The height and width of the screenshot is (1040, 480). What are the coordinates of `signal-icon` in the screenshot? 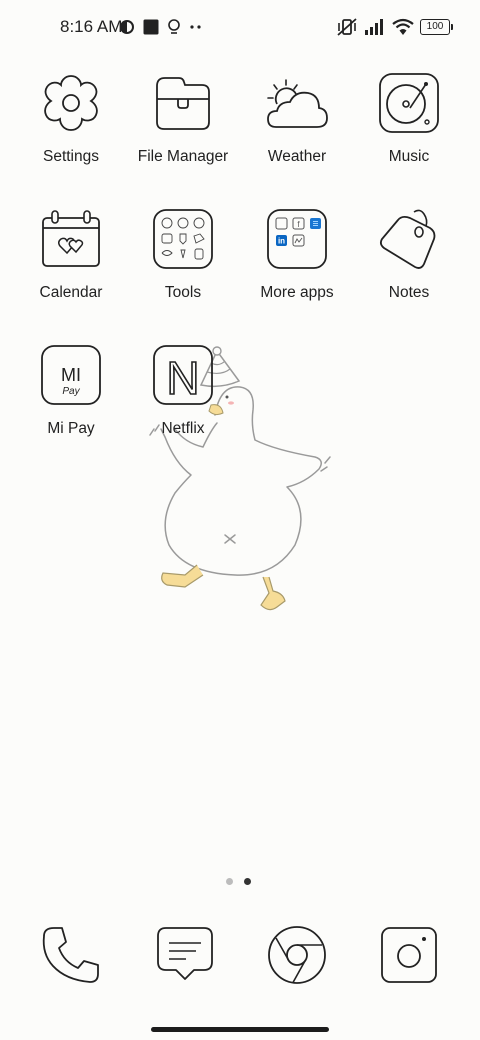 It's located at (374, 27).